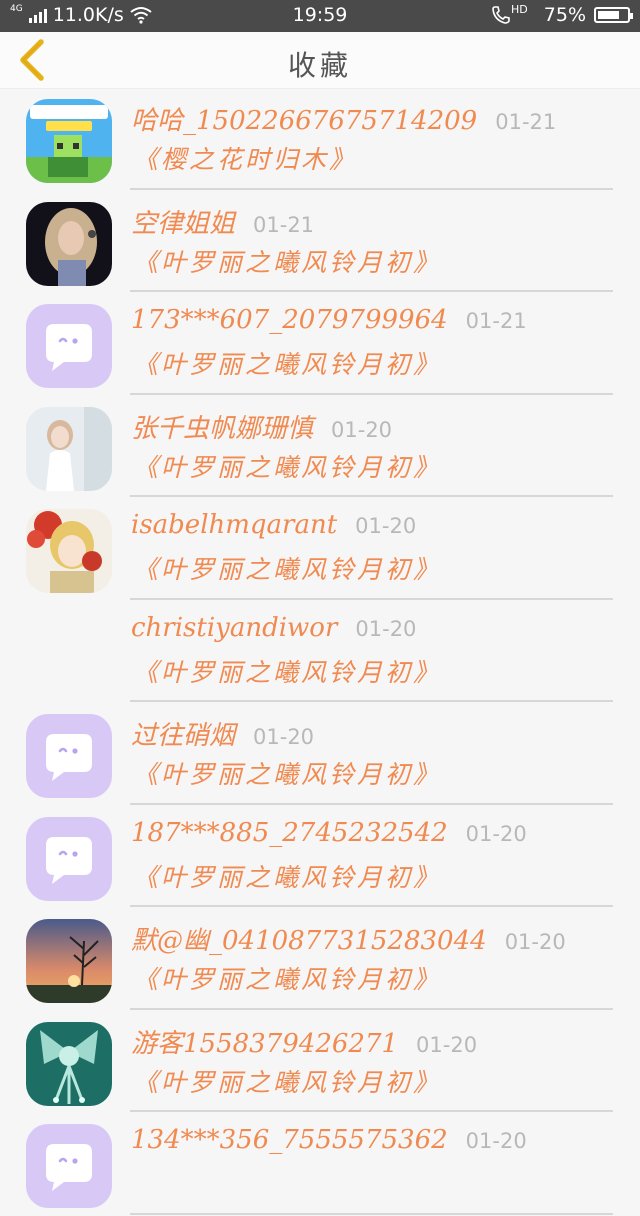  Describe the element at coordinates (183, 221) in the screenshot. I see `user-name: 空律姐姐` at that location.